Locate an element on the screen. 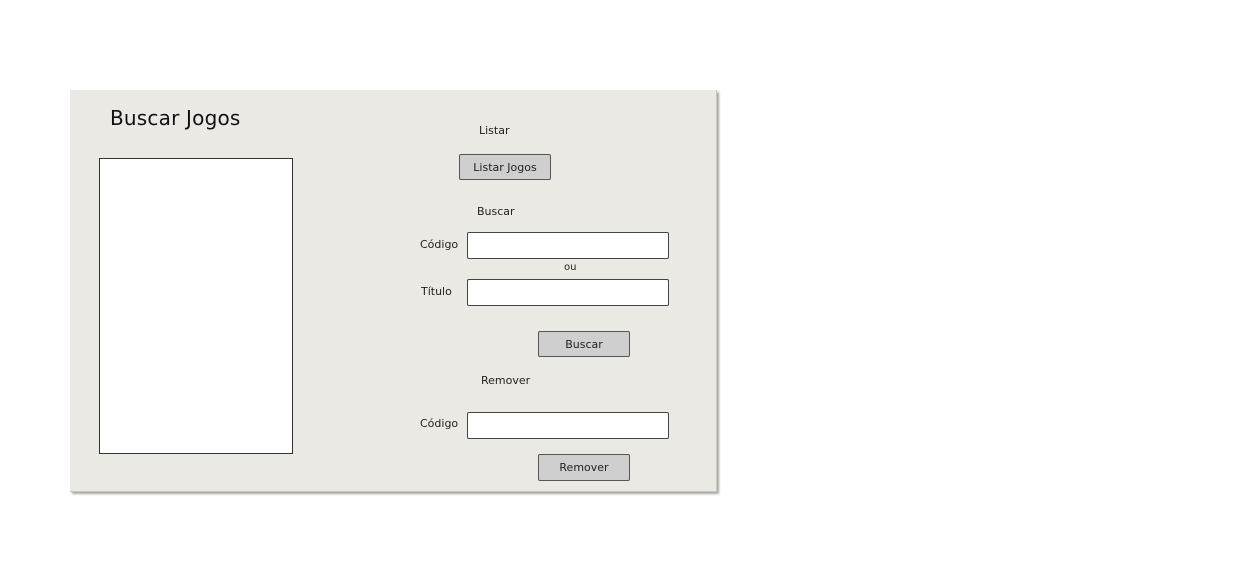 The width and height of the screenshot is (1251, 563). page-title: Buscar Jogos is located at coordinates (175, 118).